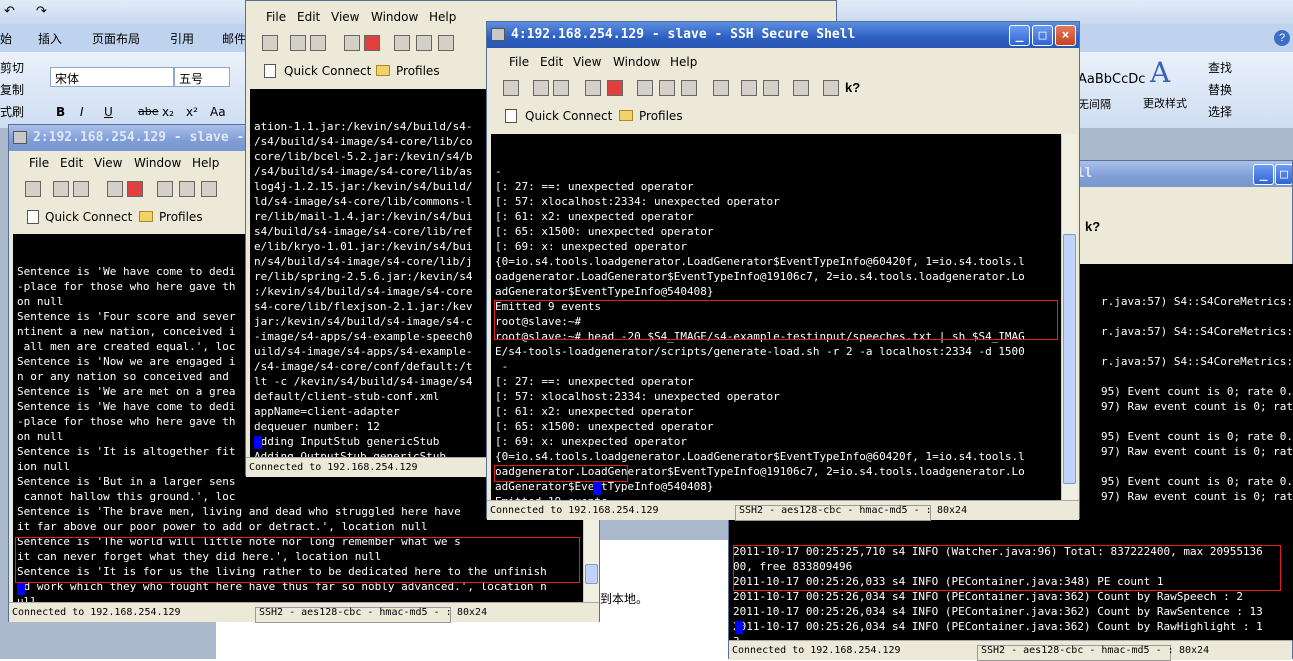 This screenshot has height=661, width=1293. What do you see at coordinates (12, 89) in the screenshot?
I see `copy-button: 复制` at bounding box center [12, 89].